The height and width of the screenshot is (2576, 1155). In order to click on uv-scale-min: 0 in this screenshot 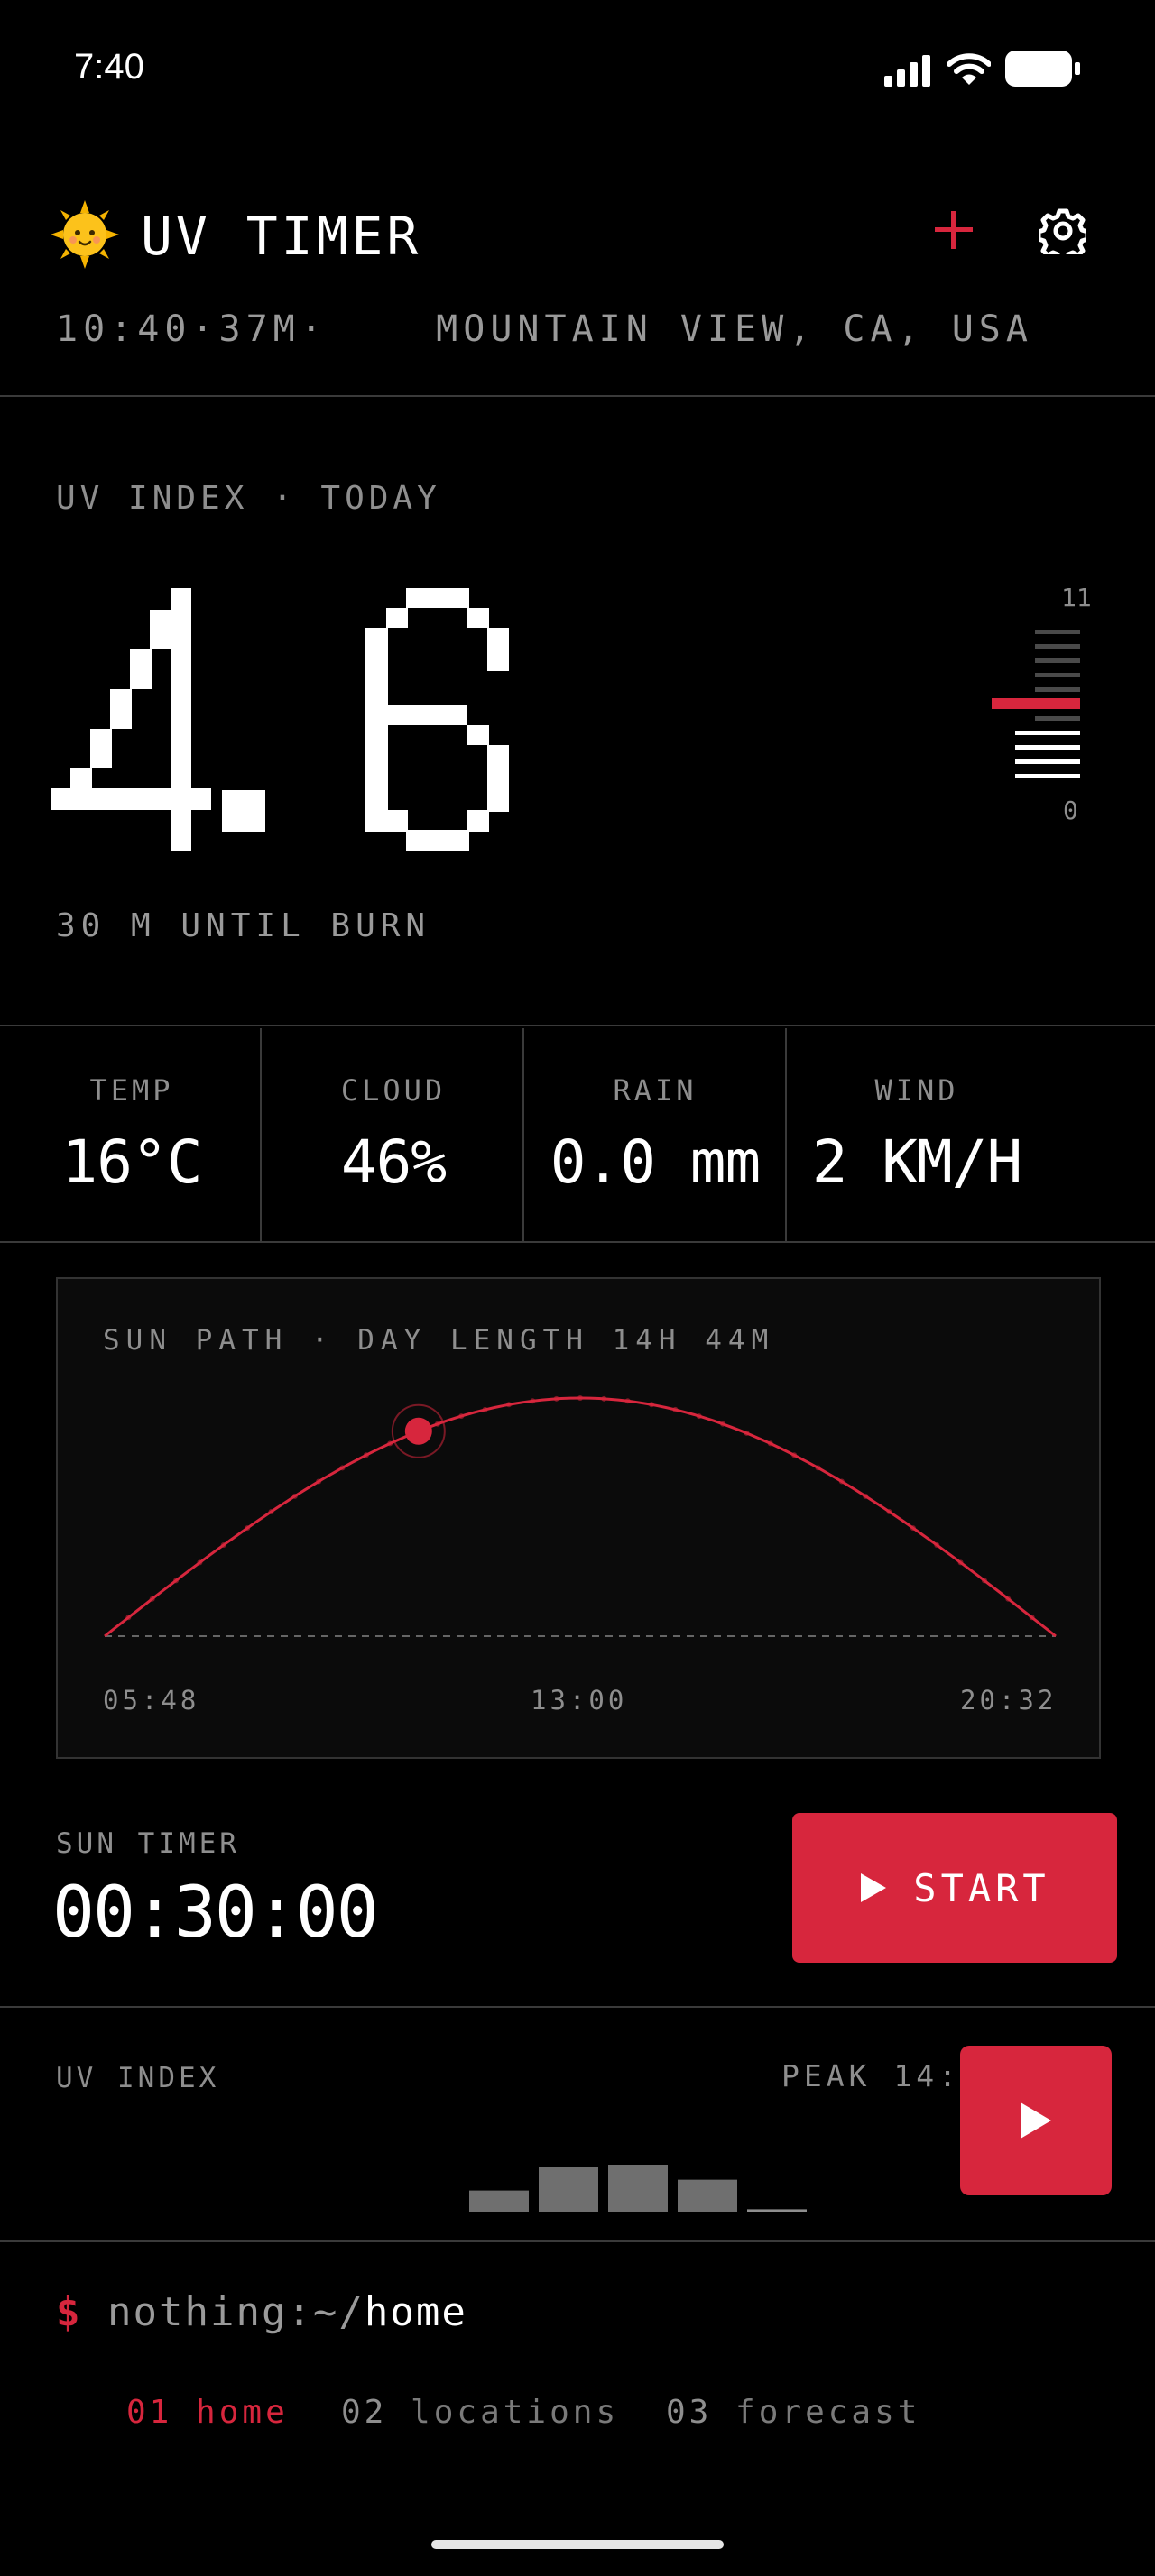, I will do `click(1070, 810)`.